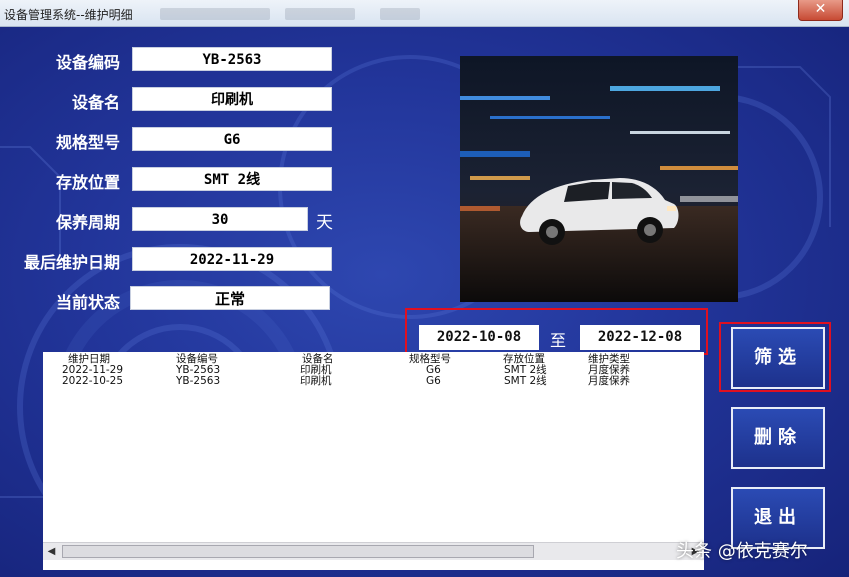 The width and height of the screenshot is (849, 577). Describe the element at coordinates (316, 381) in the screenshot. I see `cell-device-name: 印刷机` at that location.